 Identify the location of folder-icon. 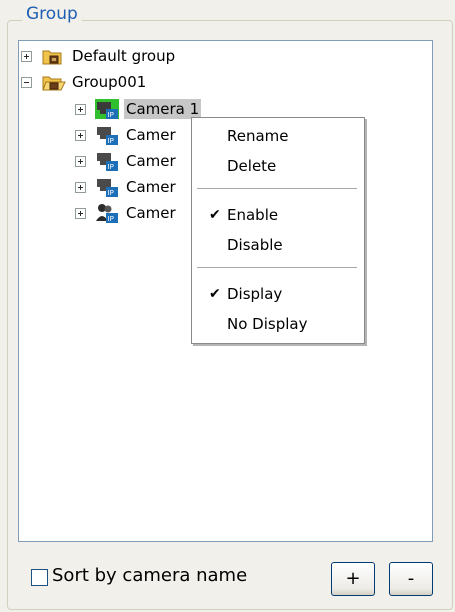
(52, 57).